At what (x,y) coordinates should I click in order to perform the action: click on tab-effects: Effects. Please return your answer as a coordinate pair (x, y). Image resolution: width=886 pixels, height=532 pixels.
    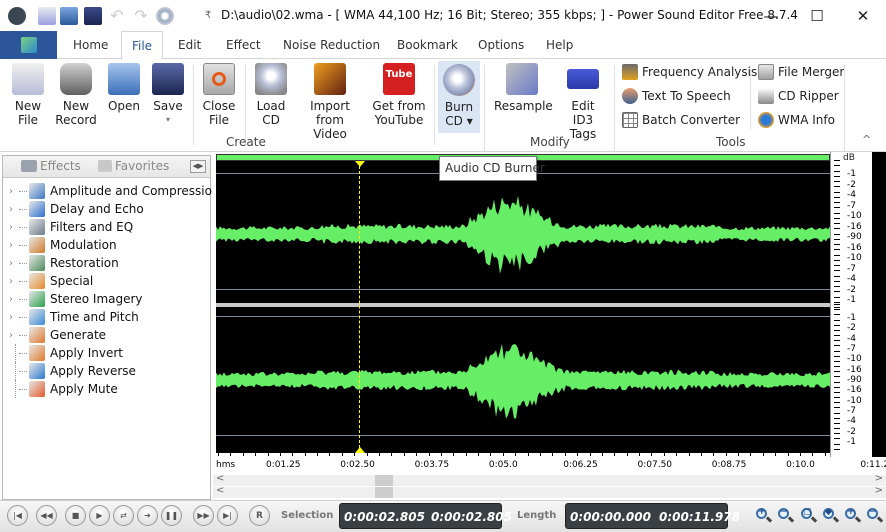
    Looking at the image, I should click on (51, 166).